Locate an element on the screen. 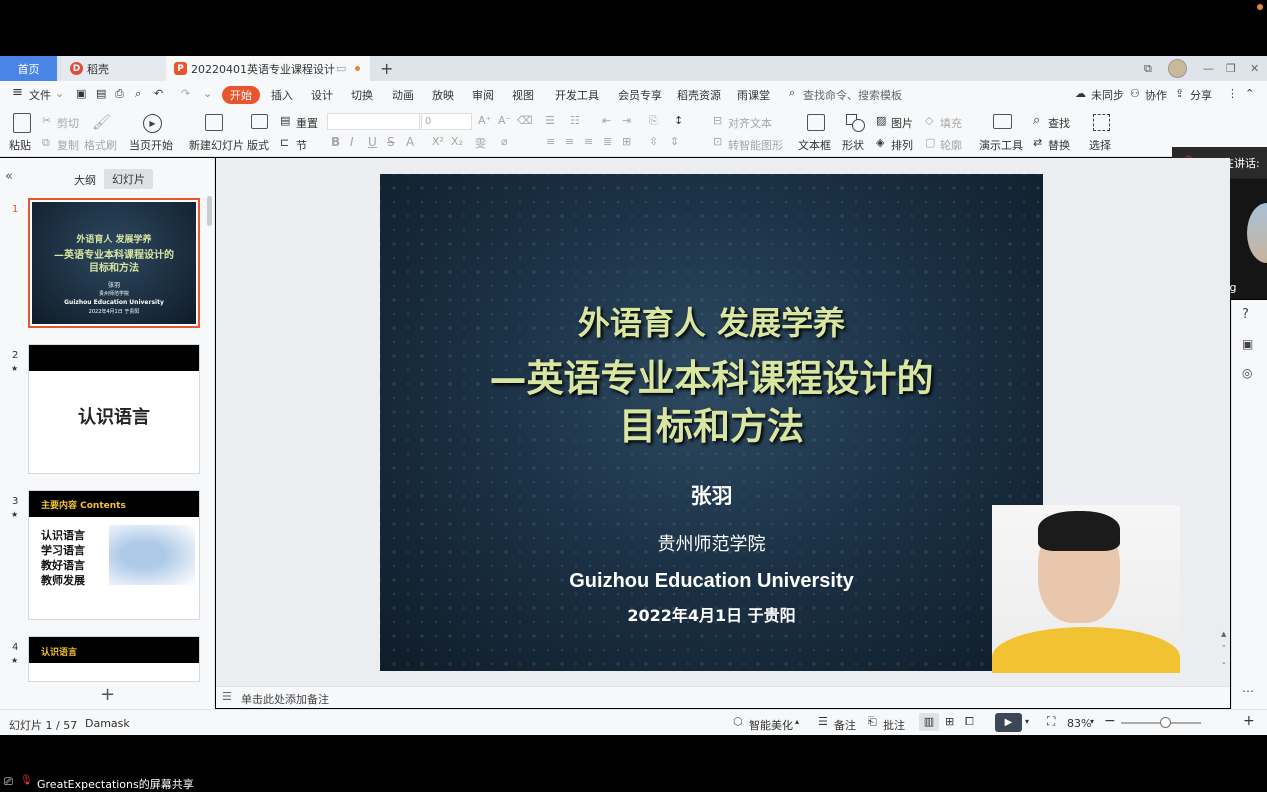 The image size is (1267, 792). normal-view-icon: ▥ is located at coordinates (929, 722).